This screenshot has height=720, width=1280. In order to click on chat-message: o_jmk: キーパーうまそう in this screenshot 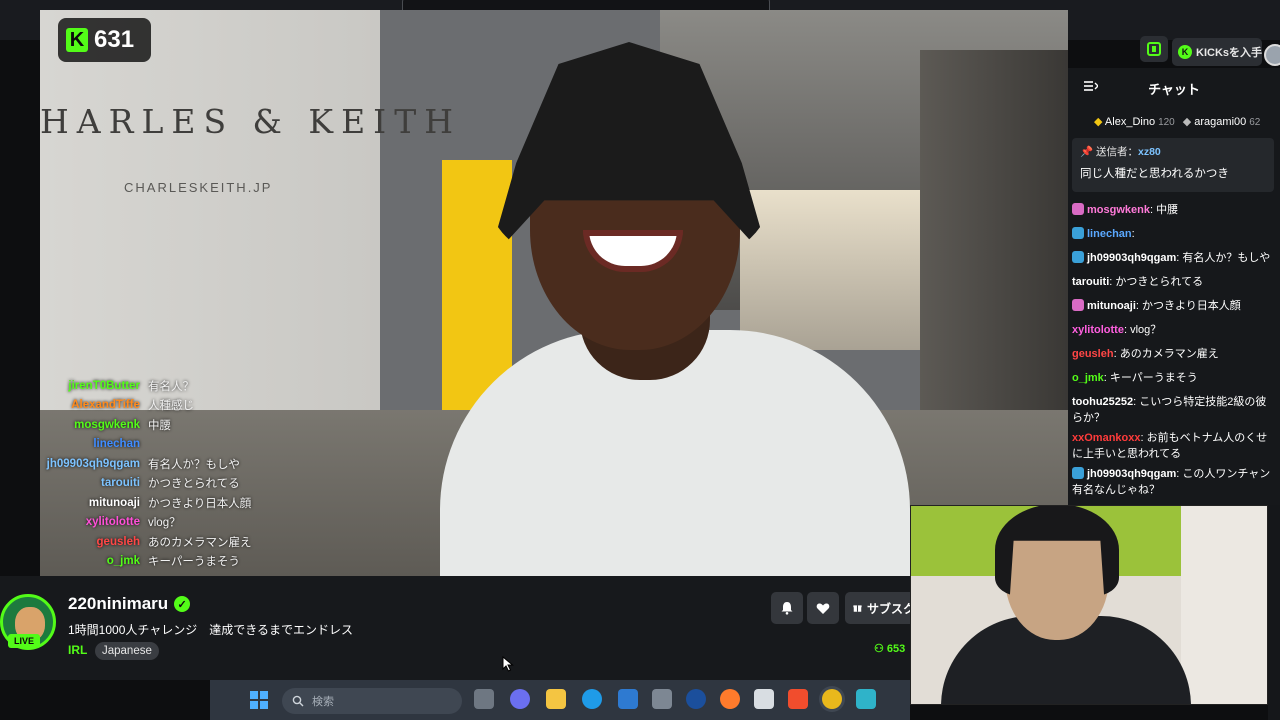, I will do `click(1173, 380)`.